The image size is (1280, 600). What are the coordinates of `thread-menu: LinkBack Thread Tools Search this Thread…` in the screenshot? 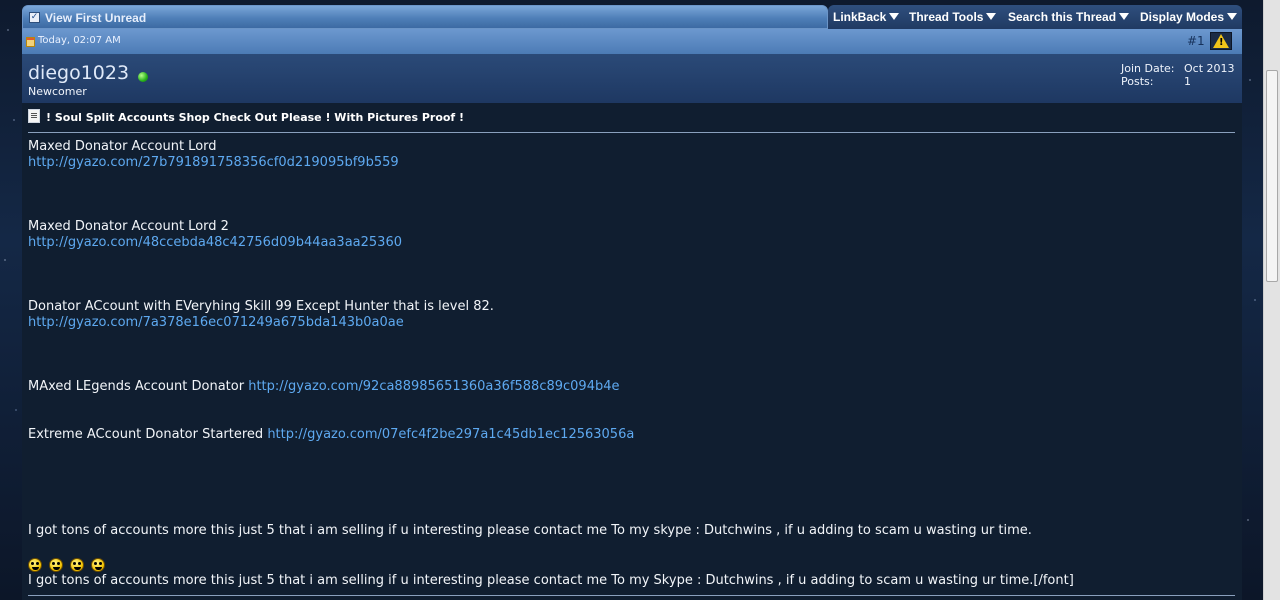 It's located at (1035, 17).